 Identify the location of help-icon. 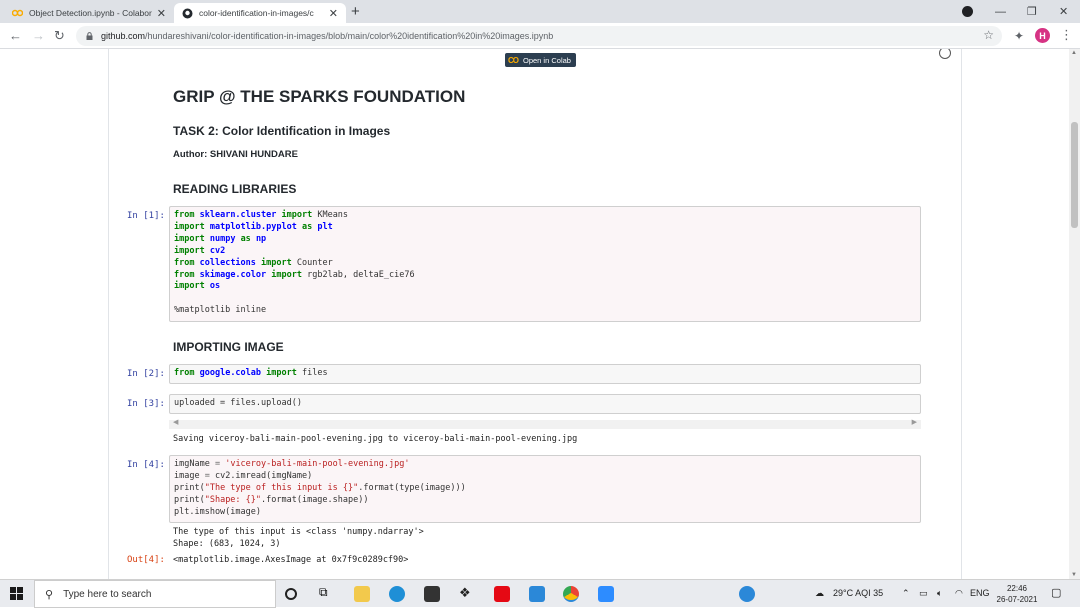
(747, 594).